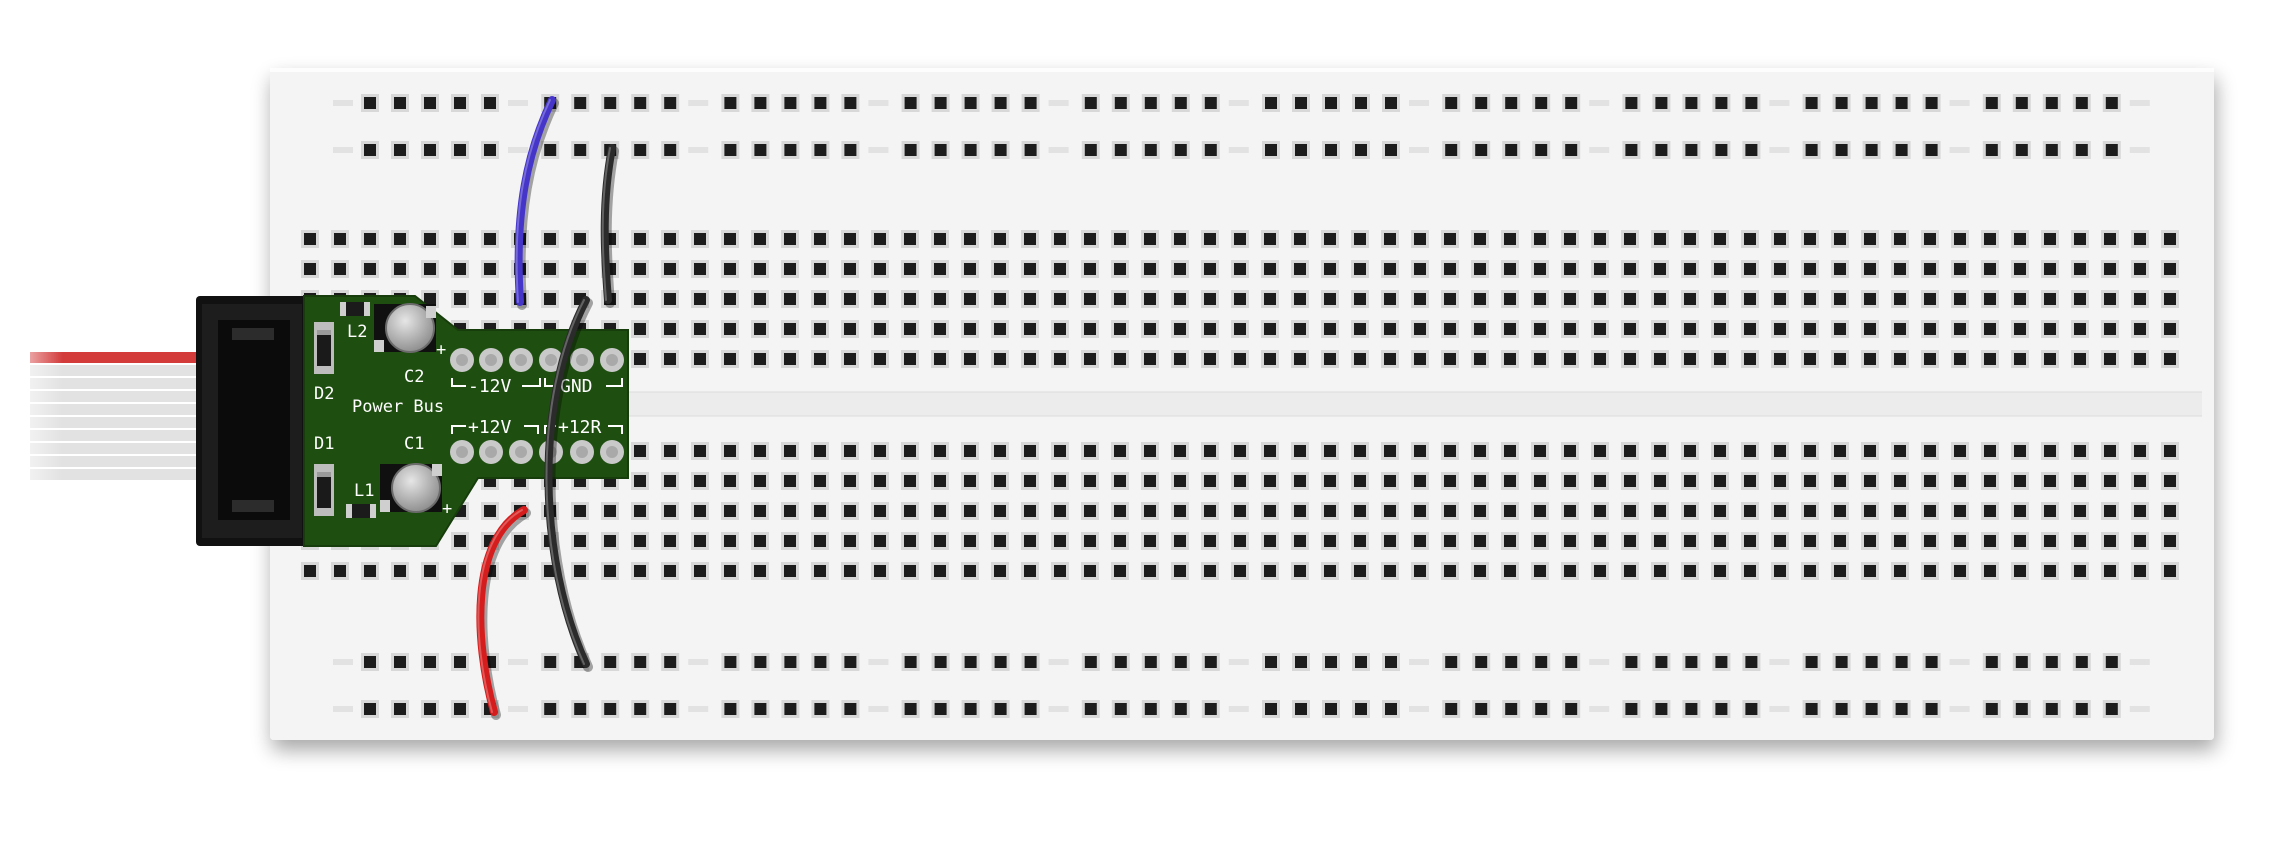 This screenshot has height=865, width=2293. I want to click on pin-label-neg12v: -12V, so click(490, 386).